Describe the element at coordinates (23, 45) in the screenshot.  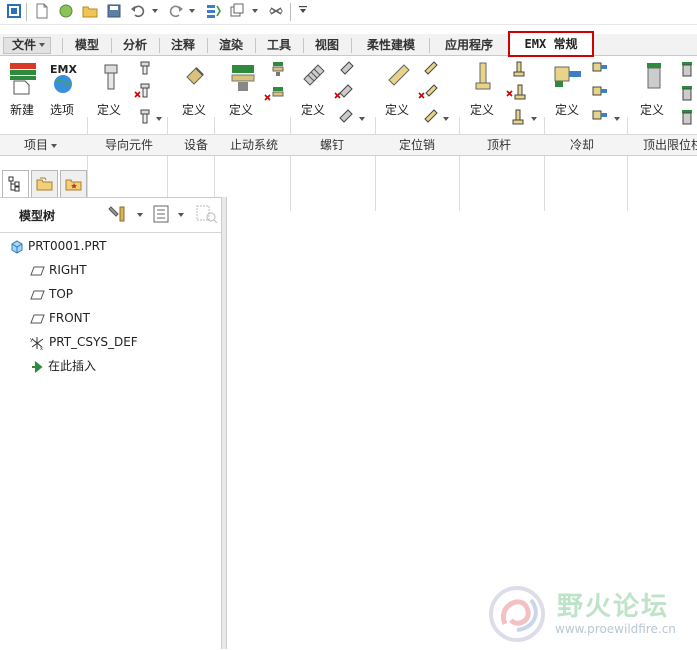
I see `tab-file-label: 文件` at that location.